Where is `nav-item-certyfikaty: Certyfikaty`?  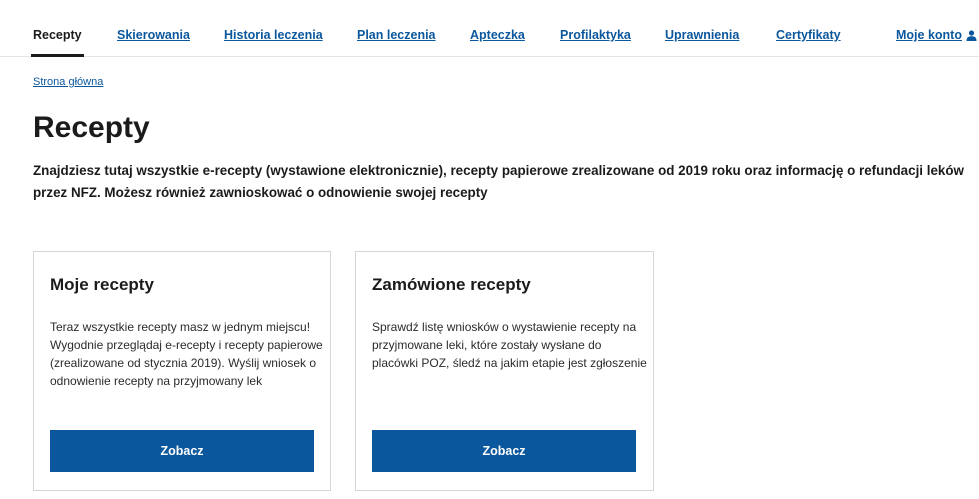
nav-item-certyfikaty: Certyfikaty is located at coordinates (808, 35).